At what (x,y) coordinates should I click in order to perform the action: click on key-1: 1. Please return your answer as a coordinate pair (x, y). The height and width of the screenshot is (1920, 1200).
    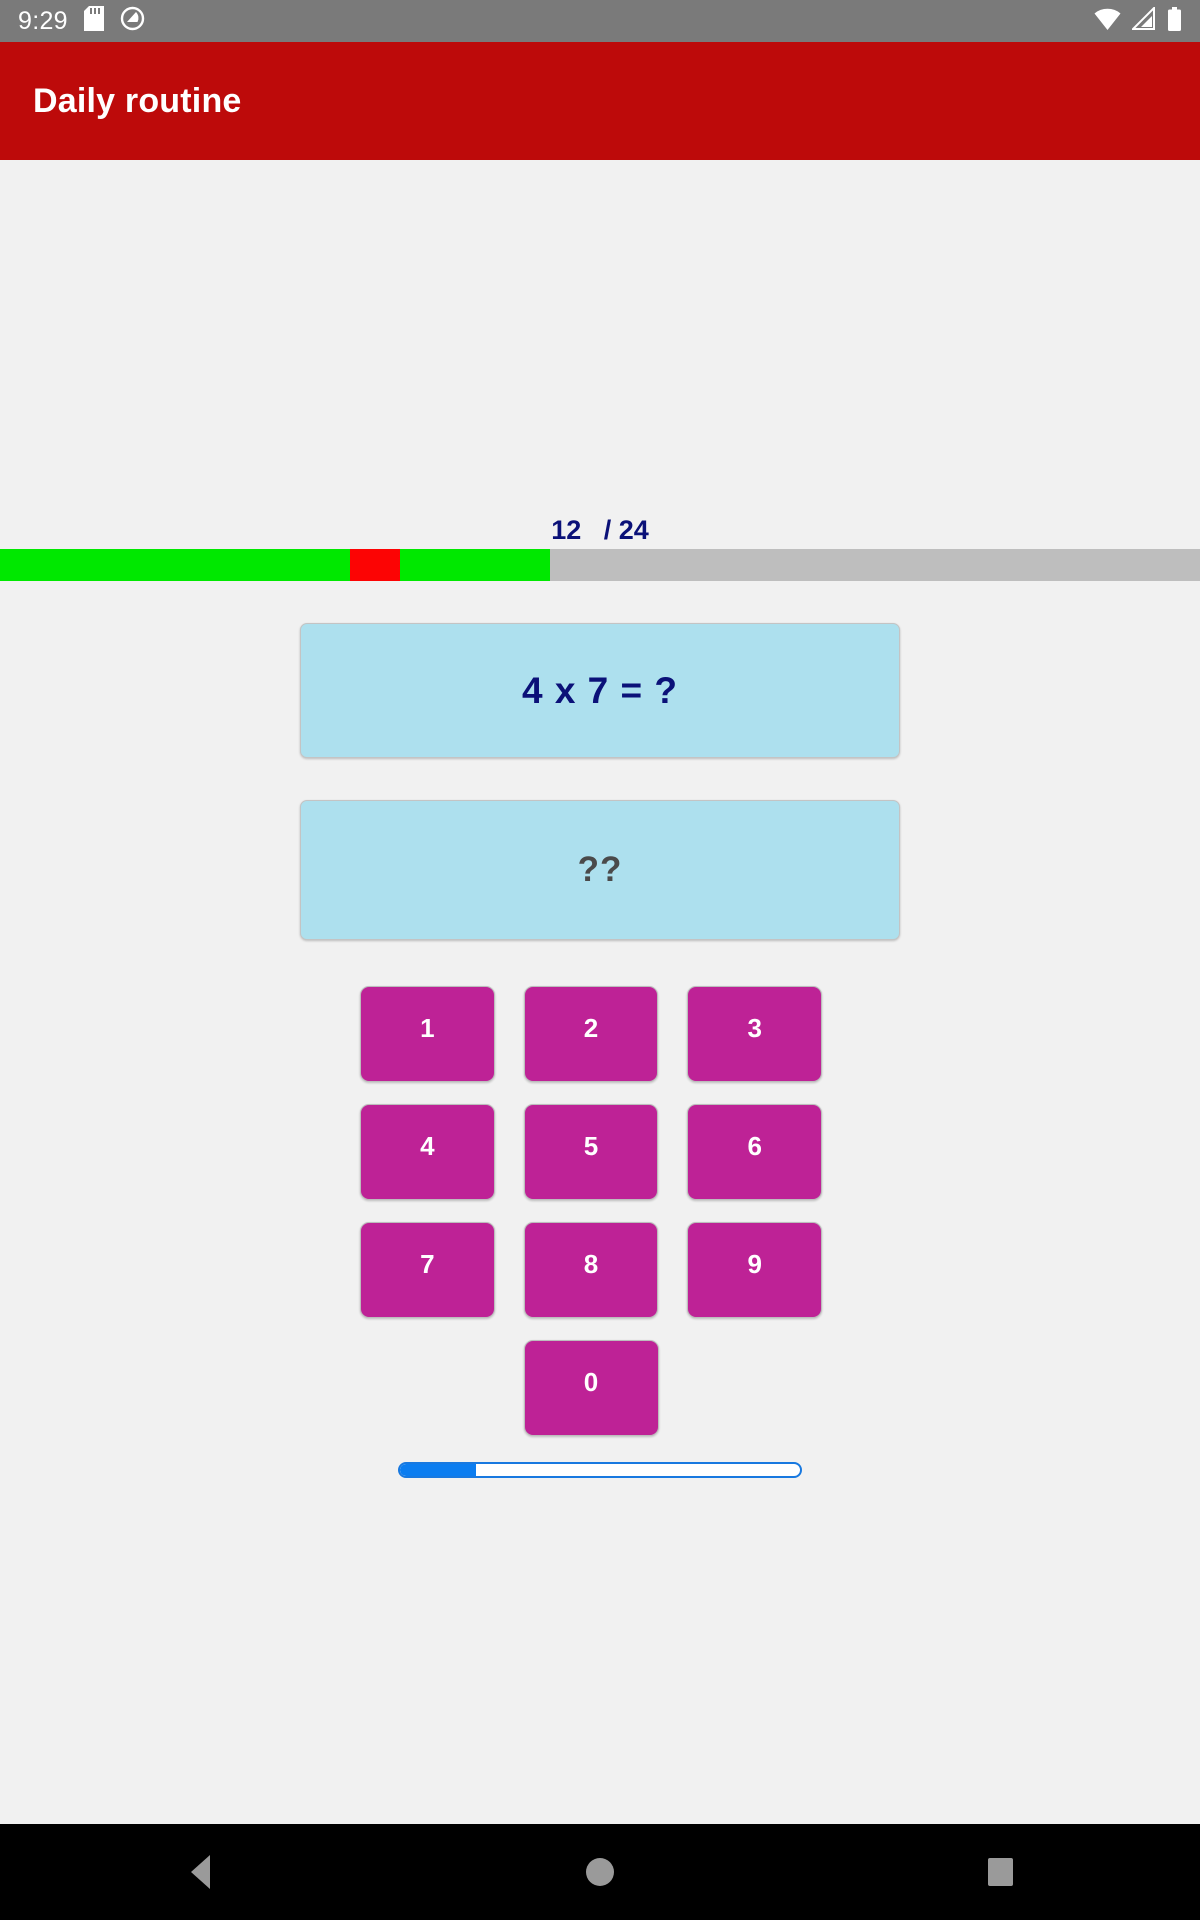
    Looking at the image, I should click on (427, 1034).